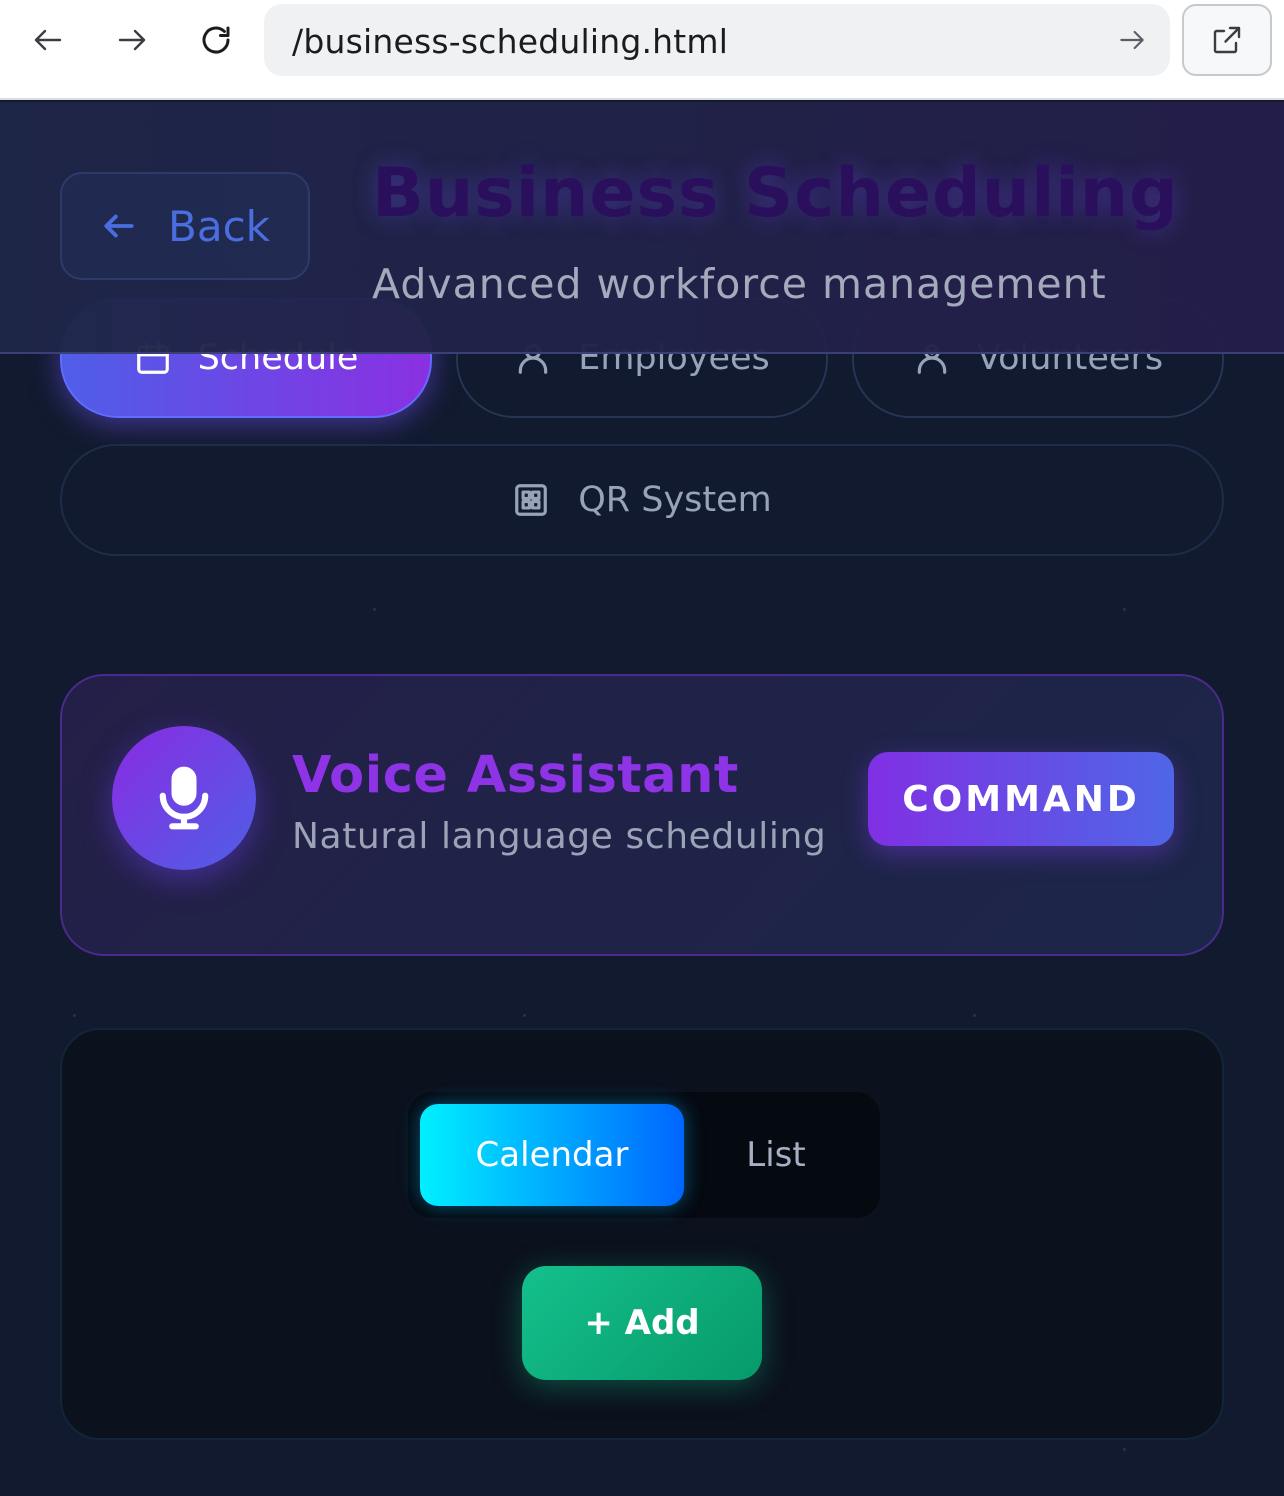  I want to click on add-button: + Add, so click(642, 1323).